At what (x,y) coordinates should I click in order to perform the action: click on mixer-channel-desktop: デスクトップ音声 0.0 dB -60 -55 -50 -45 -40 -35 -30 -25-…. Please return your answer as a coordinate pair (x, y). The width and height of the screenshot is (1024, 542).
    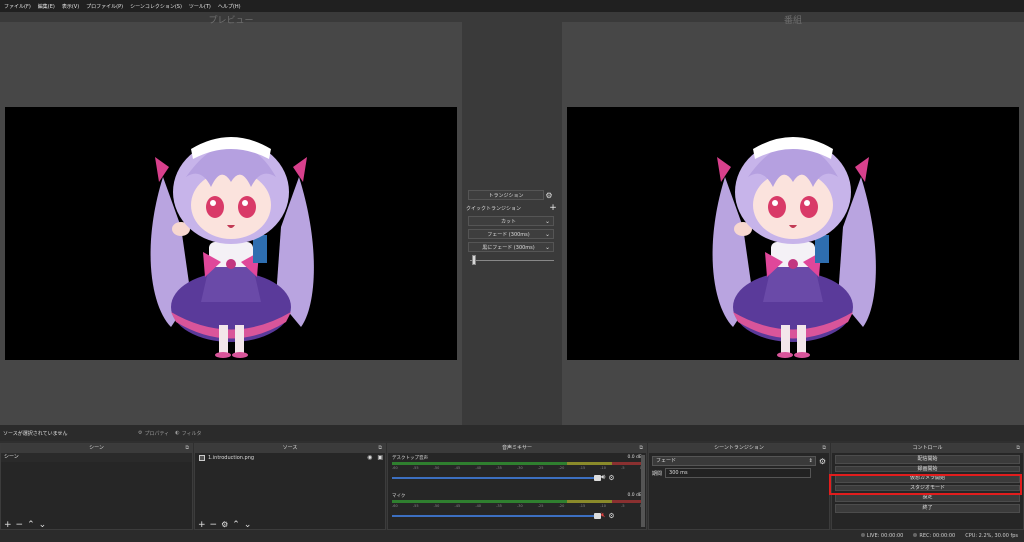
    Looking at the image, I should click on (517, 472).